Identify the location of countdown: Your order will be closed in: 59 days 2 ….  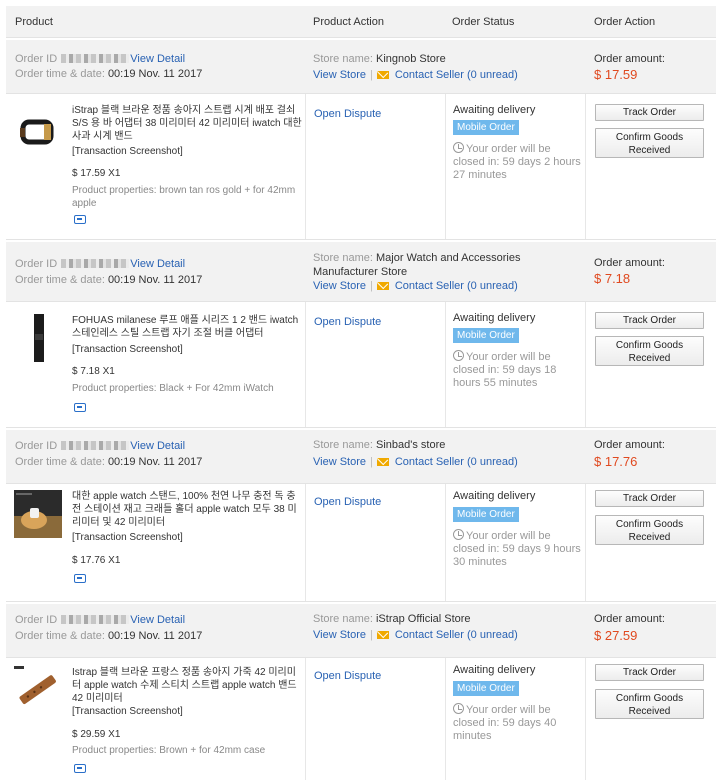
(517, 162).